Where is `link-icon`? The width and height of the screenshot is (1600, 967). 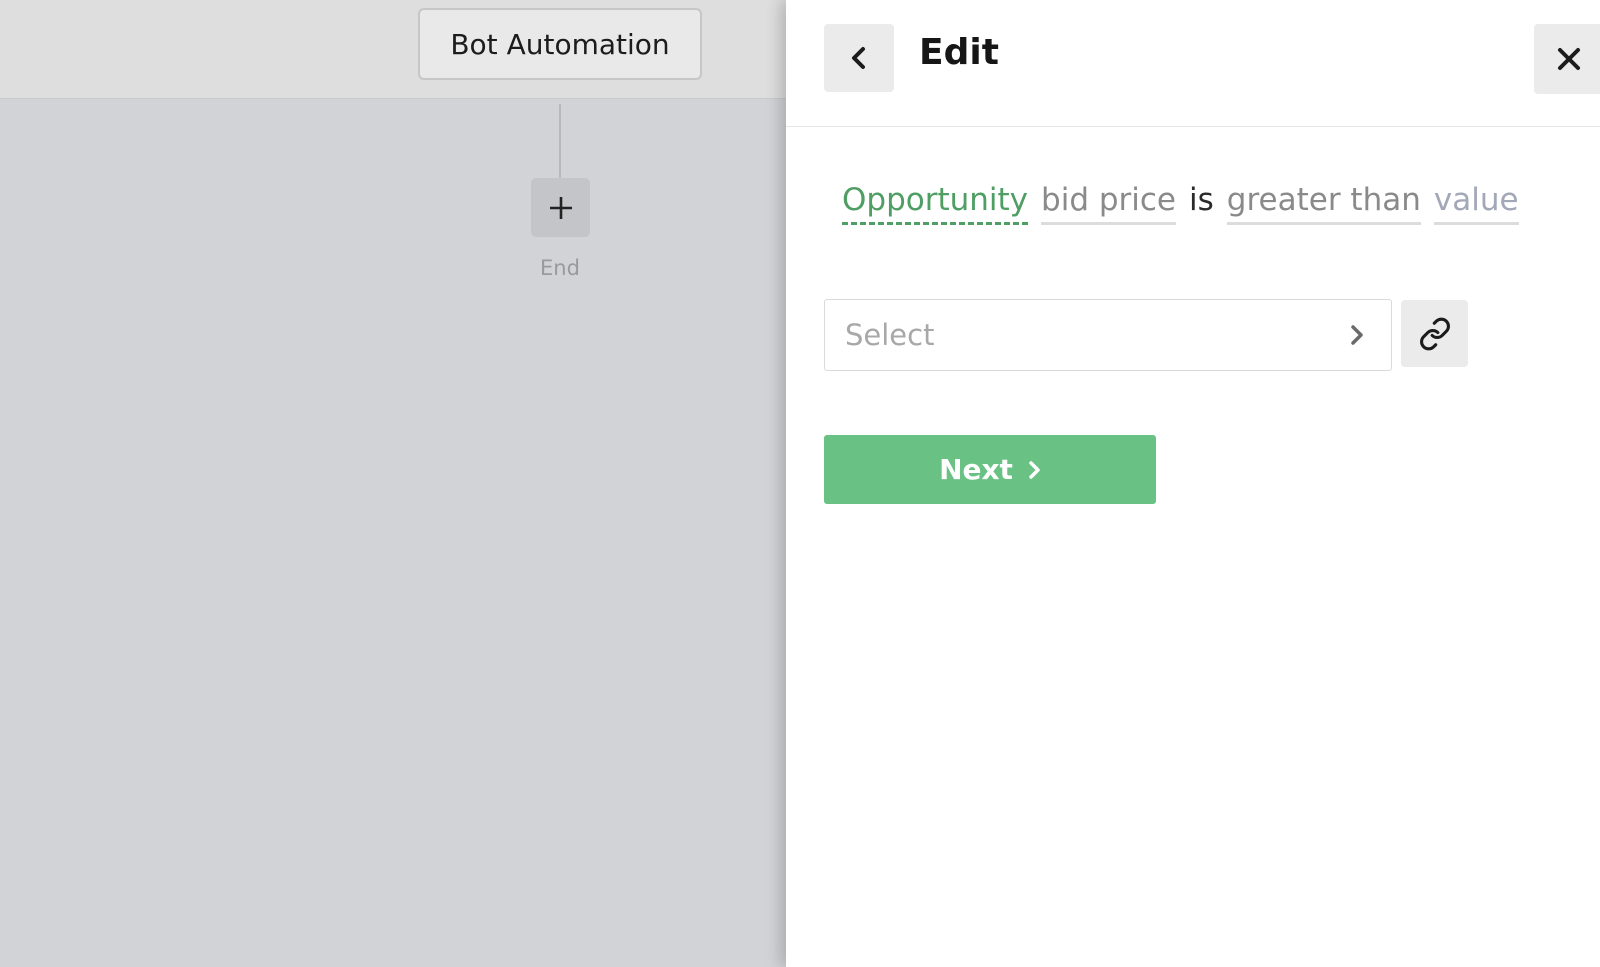 link-icon is located at coordinates (1434, 333).